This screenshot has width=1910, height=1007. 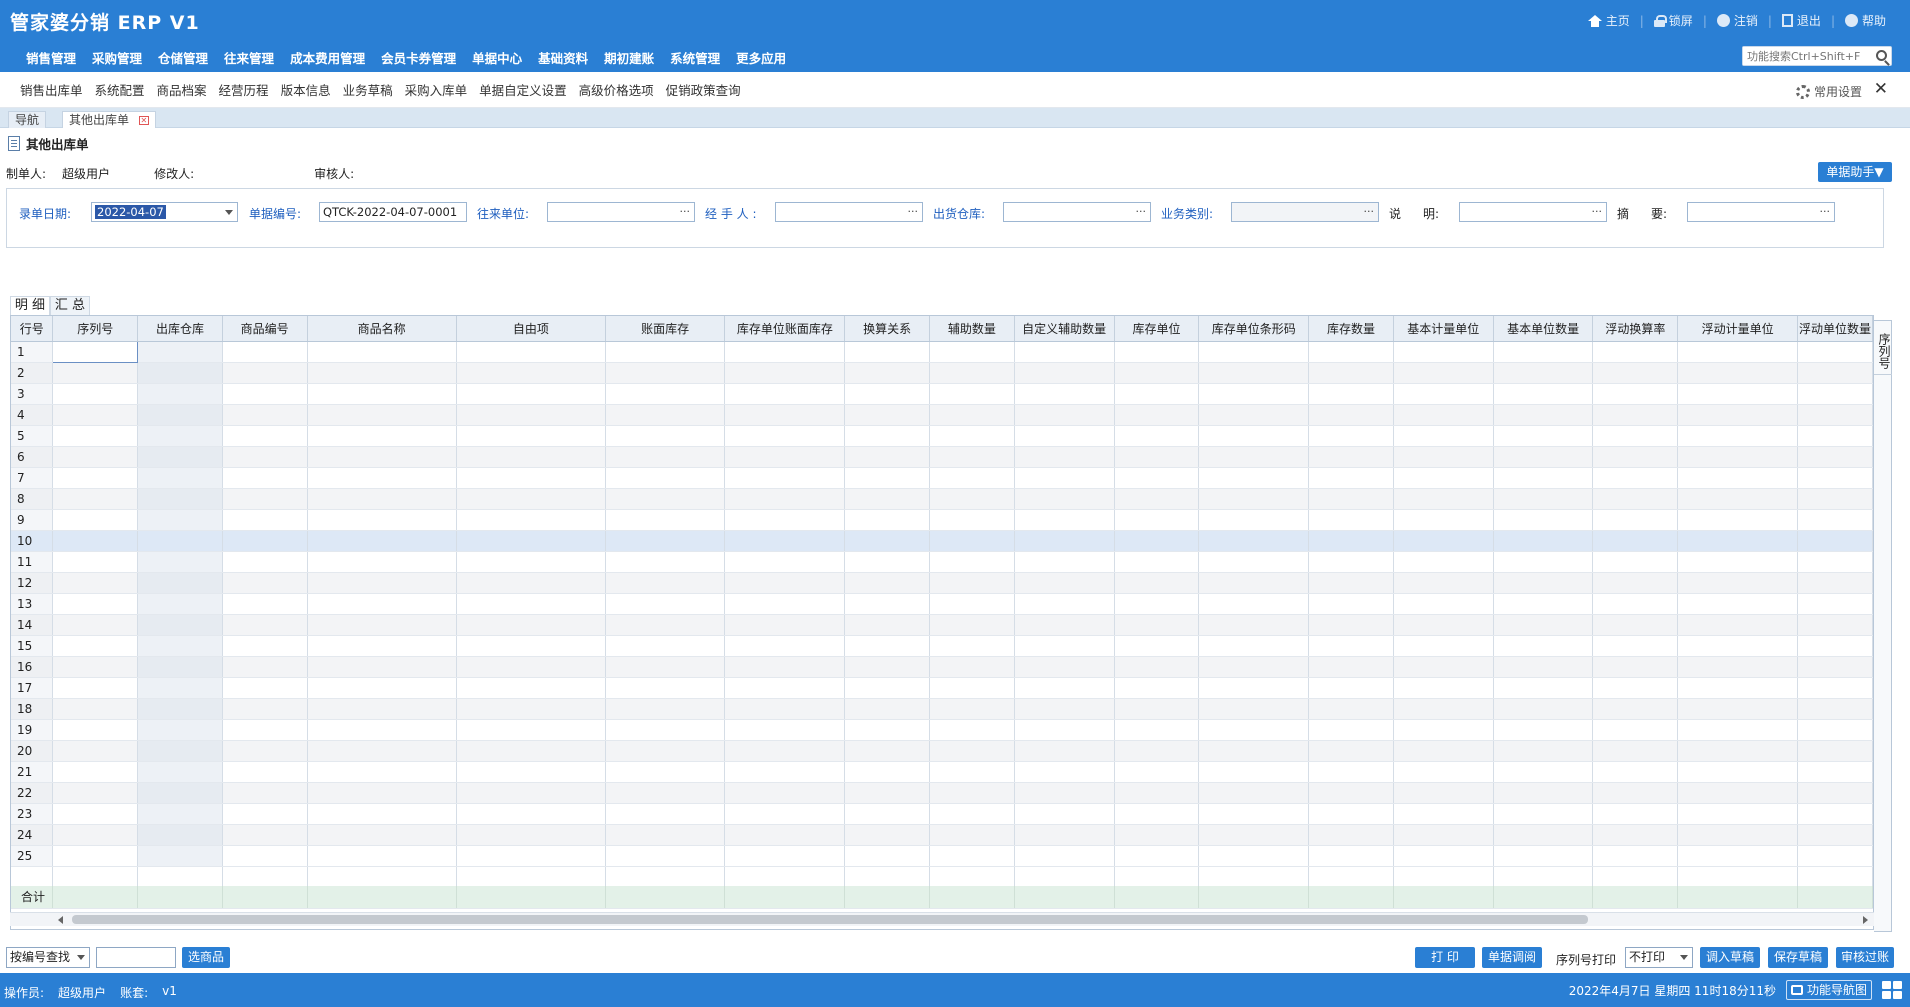 I want to click on tab-close-icon: ✕, so click(x=143, y=120).